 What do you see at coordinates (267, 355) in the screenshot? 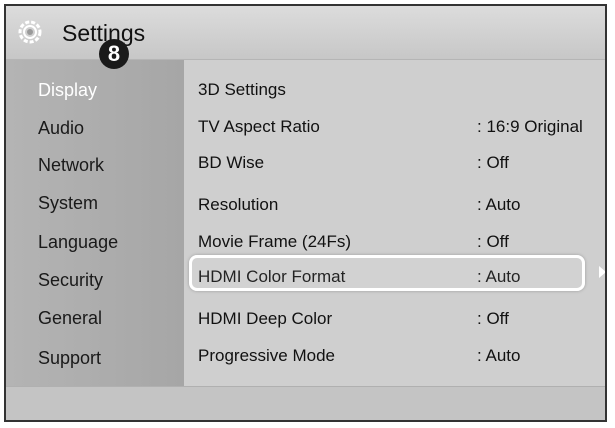
I see `setting-label: Progressive Mode` at bounding box center [267, 355].